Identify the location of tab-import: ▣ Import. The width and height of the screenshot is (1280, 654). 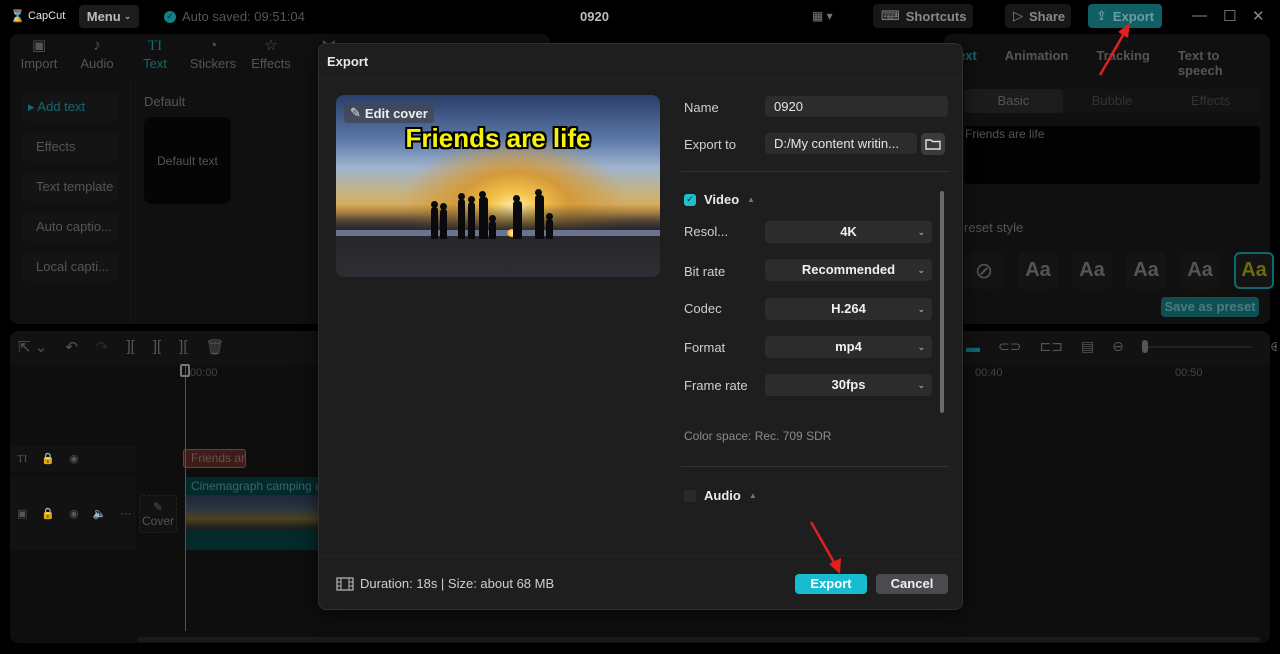
(39, 56).